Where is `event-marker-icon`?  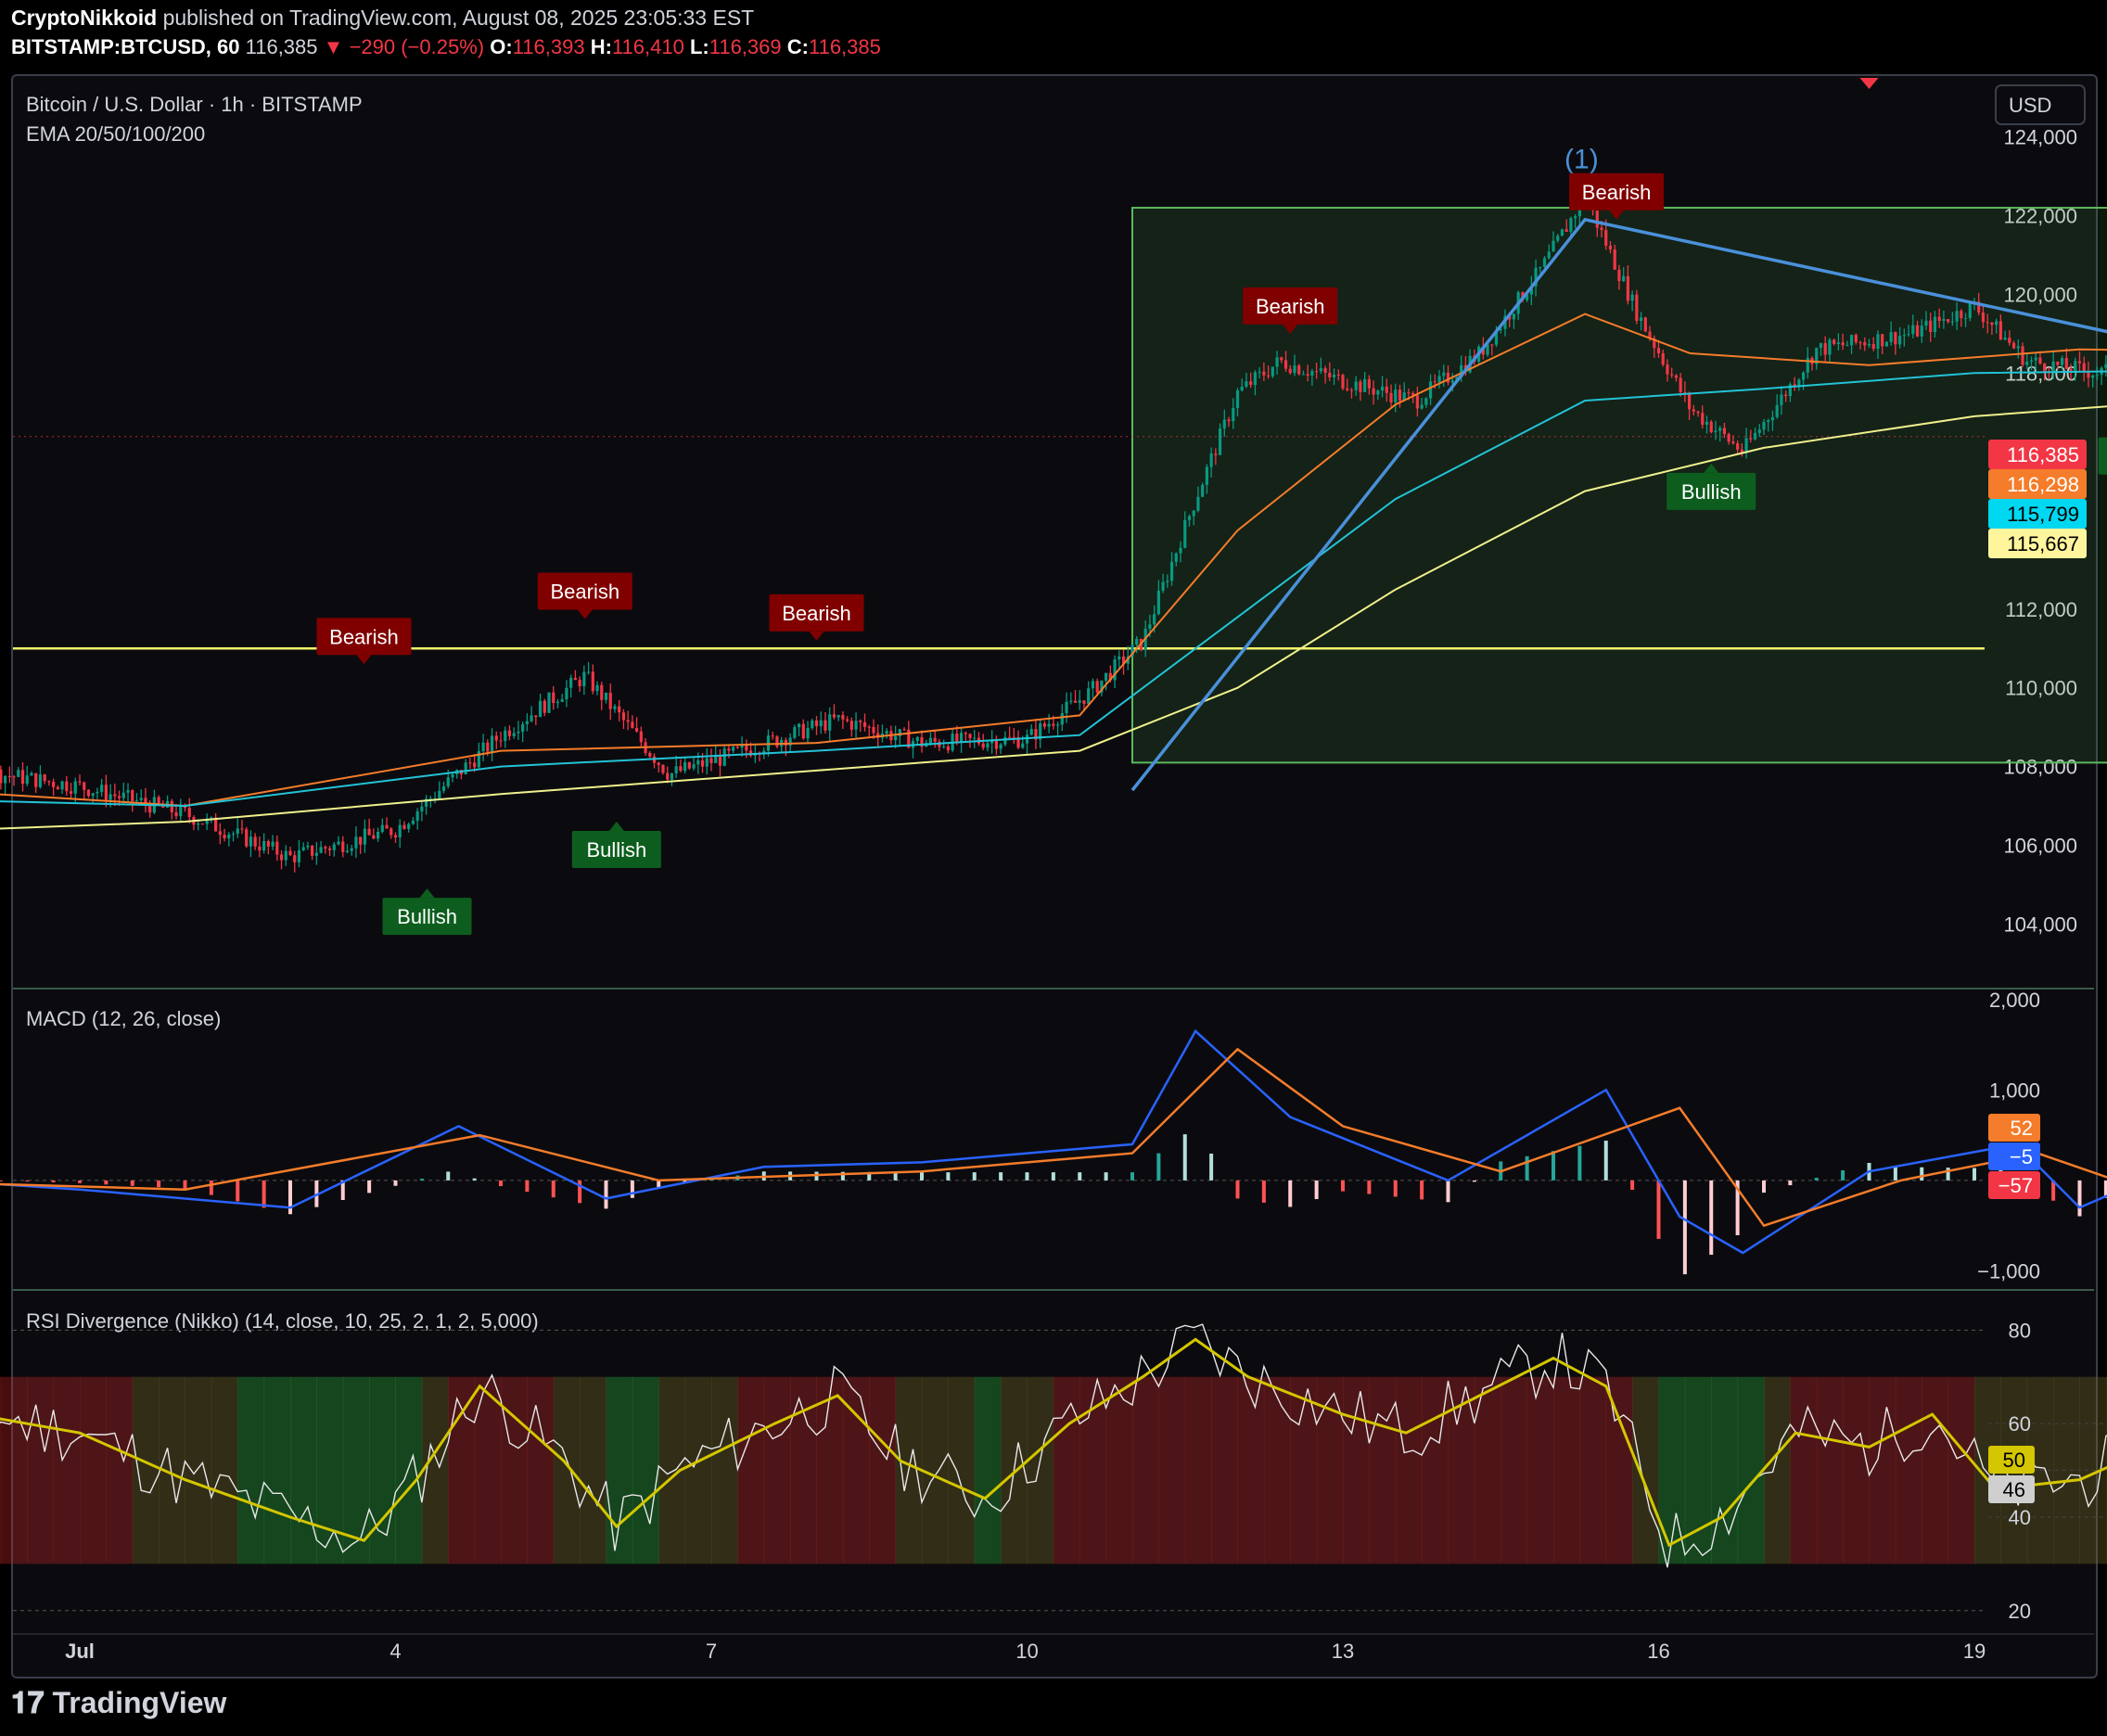 event-marker-icon is located at coordinates (1869, 83).